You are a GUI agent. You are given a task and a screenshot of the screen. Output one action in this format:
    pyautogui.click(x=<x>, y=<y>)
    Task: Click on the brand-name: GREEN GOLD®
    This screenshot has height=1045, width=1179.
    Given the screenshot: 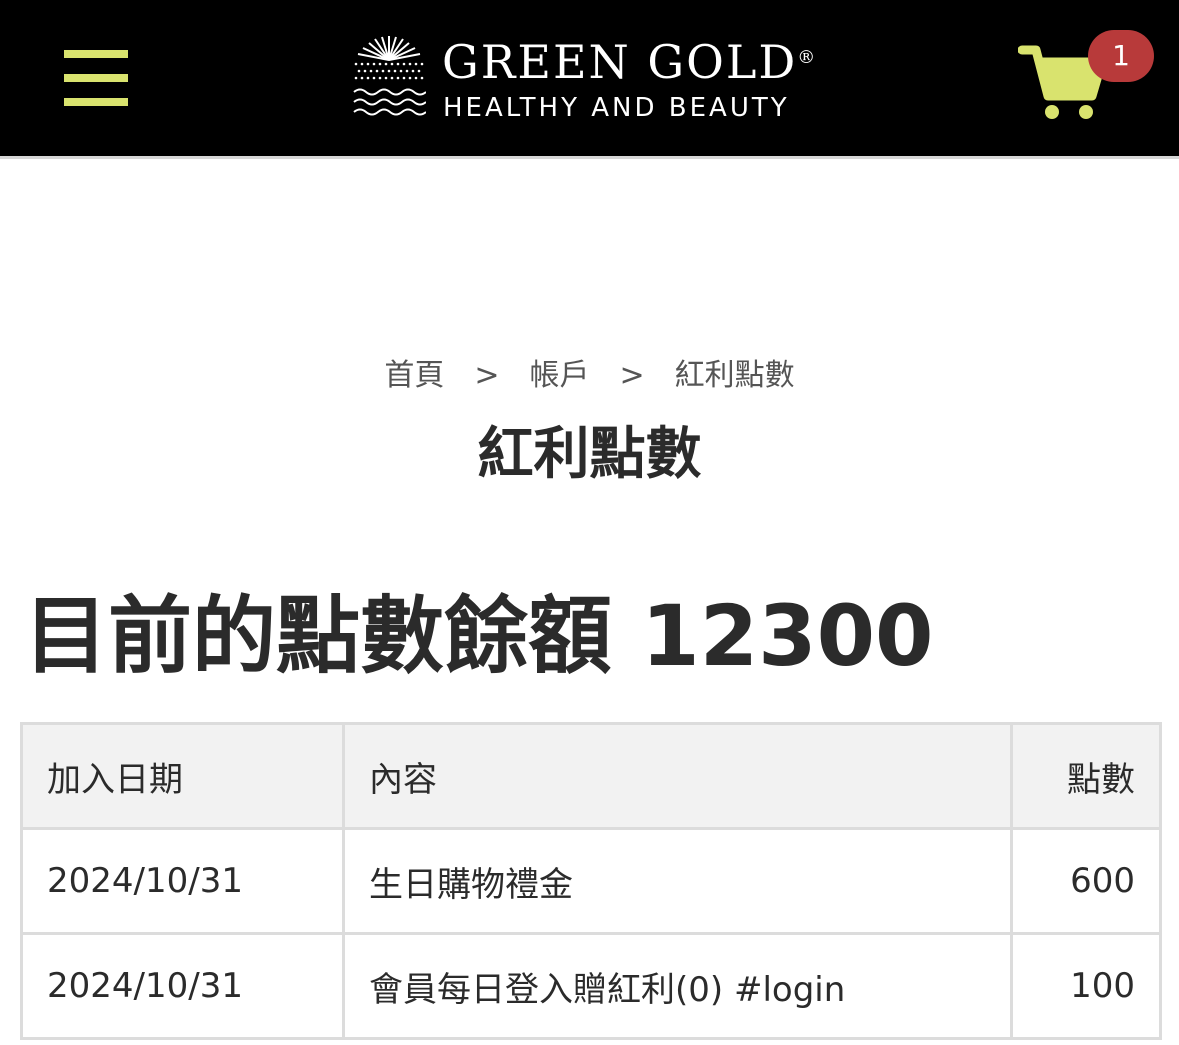 What is the action you would take?
    pyautogui.click(x=630, y=62)
    